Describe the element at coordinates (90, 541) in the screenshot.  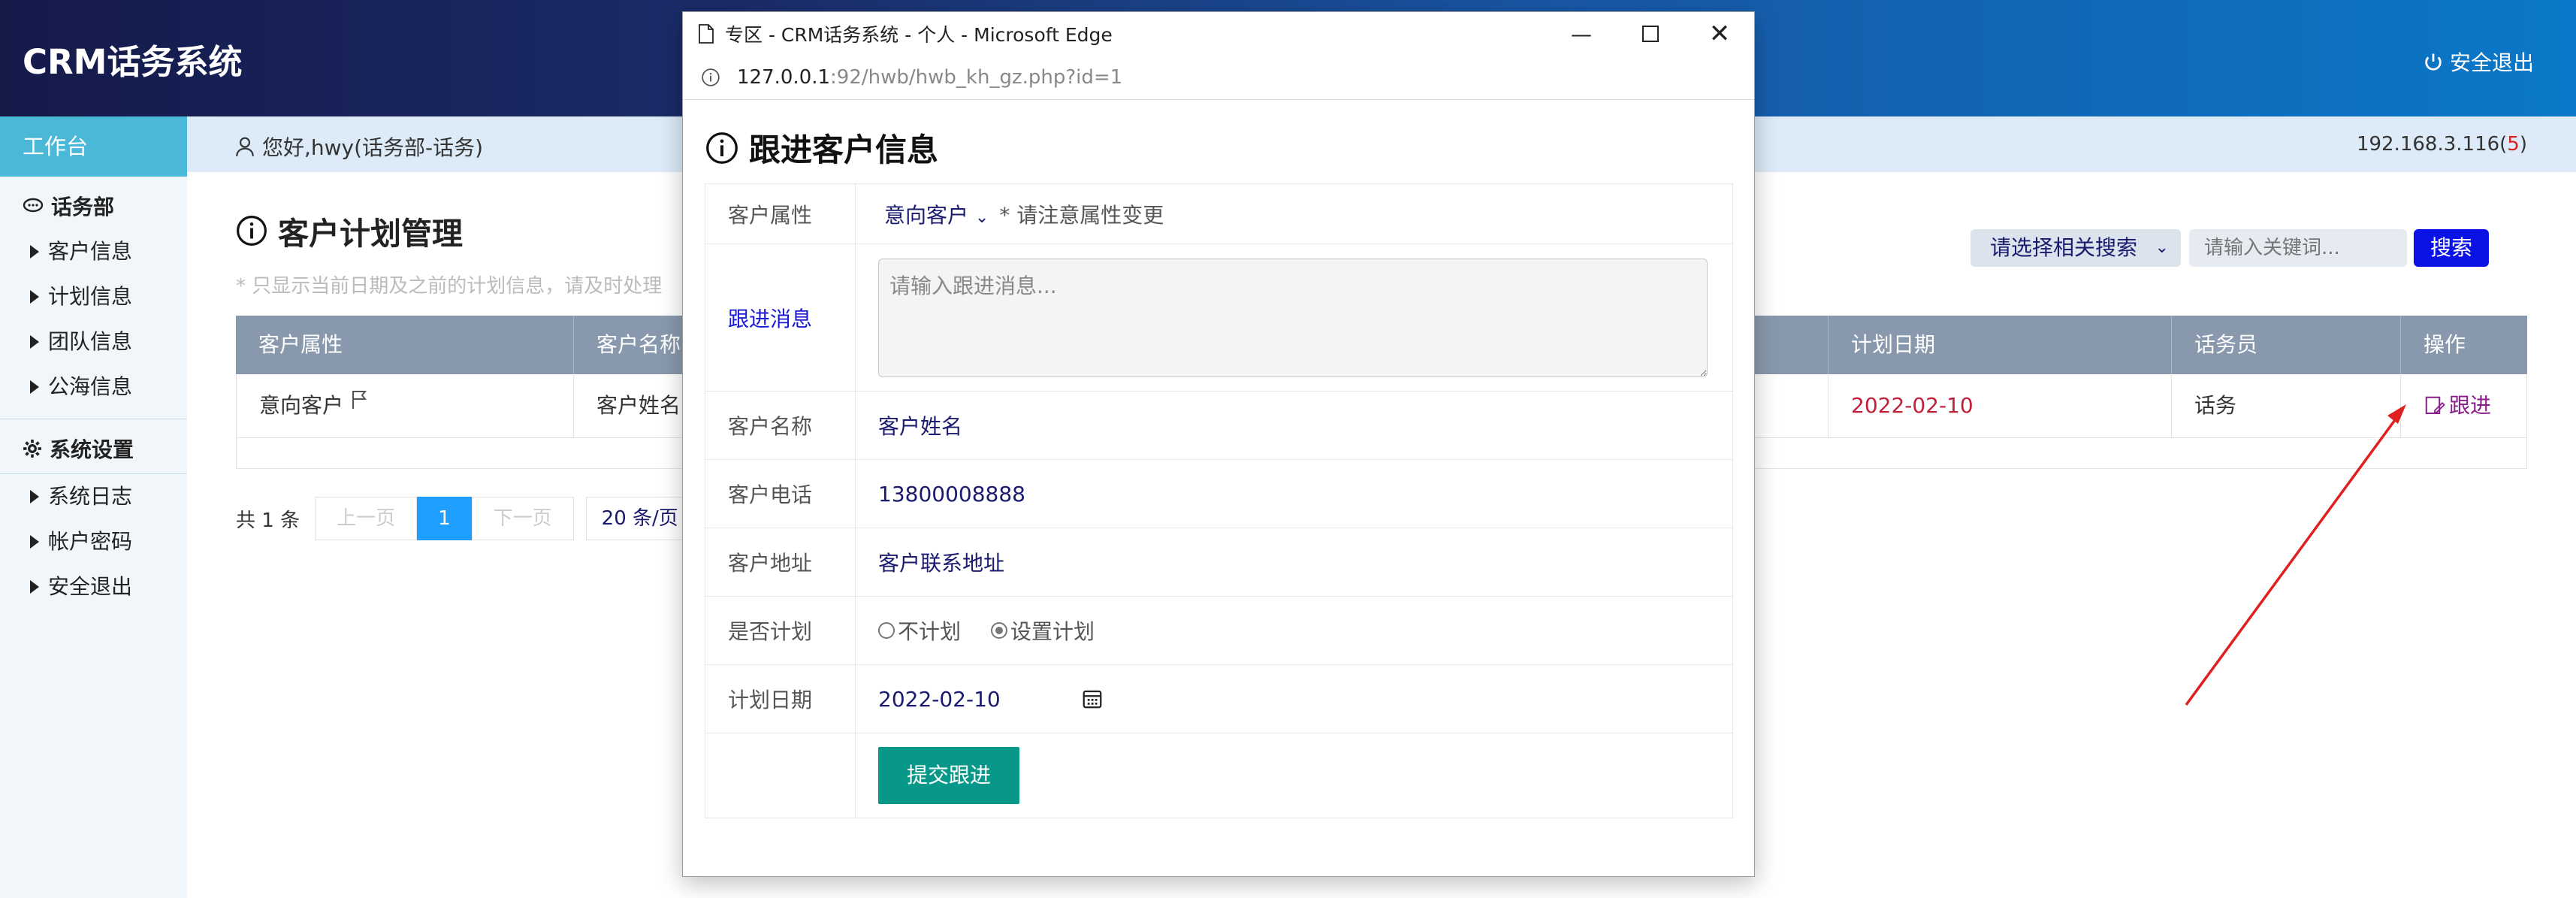
I see `sidebar-item-label: 帐户密码` at that location.